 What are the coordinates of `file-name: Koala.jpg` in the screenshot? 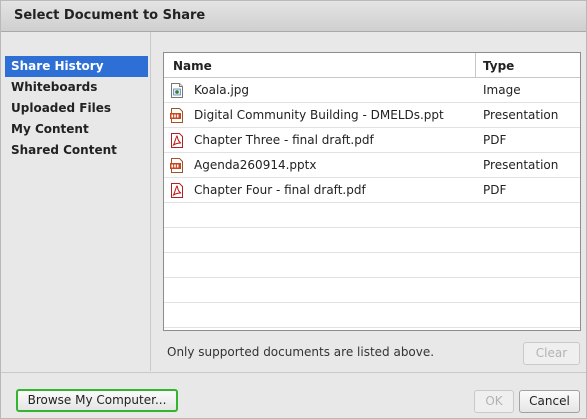 It's located at (222, 90).